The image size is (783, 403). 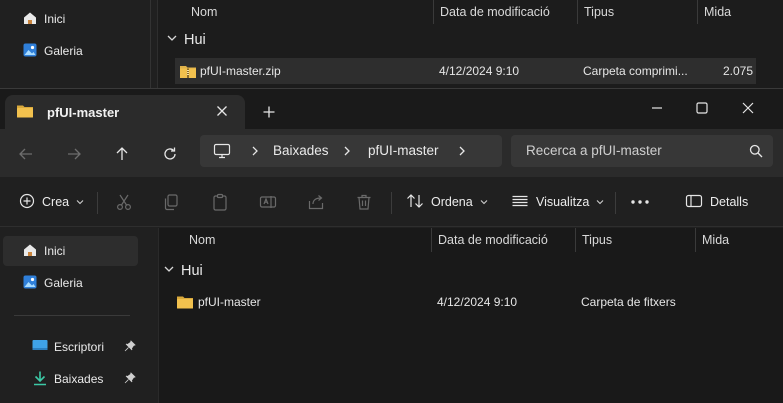 I want to click on search-icon, so click(x=756, y=152).